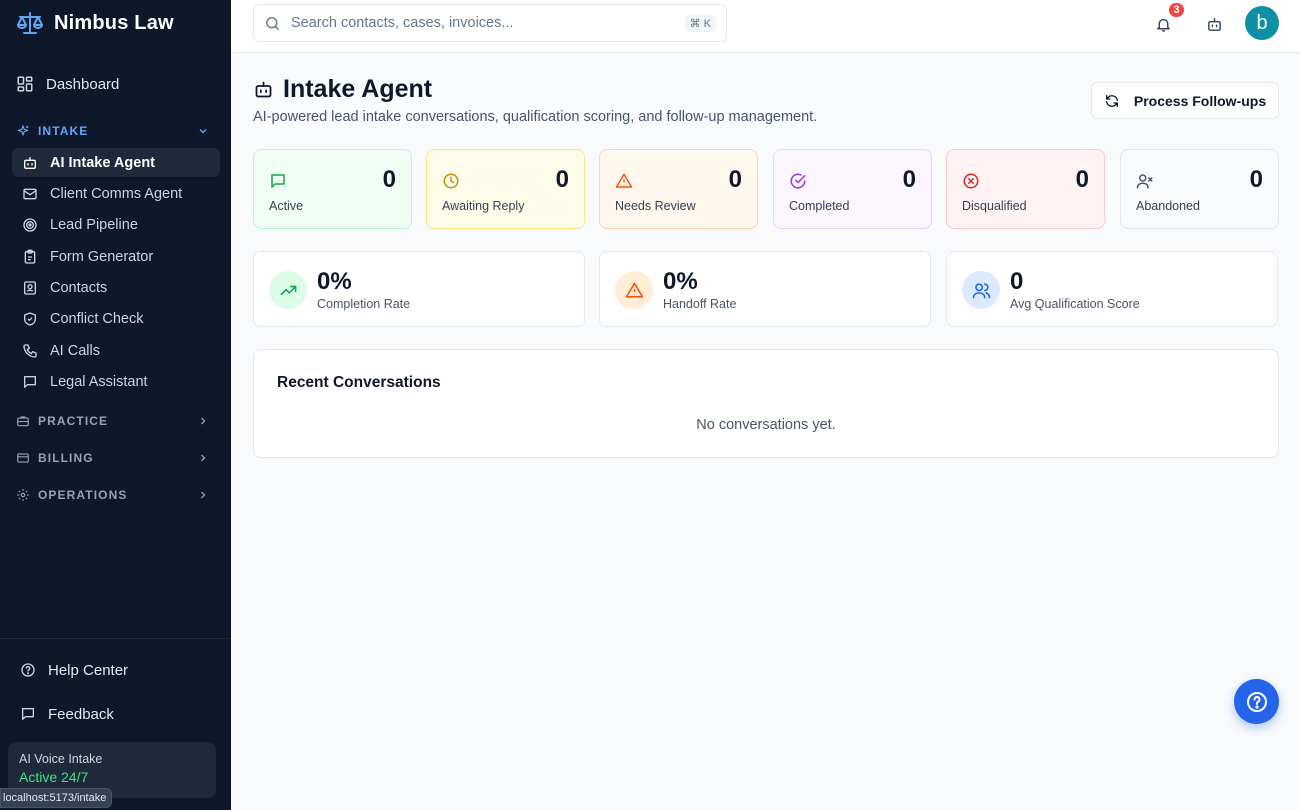 The width and height of the screenshot is (1300, 810). What do you see at coordinates (30, 256) in the screenshot?
I see `clipboard-icon` at bounding box center [30, 256].